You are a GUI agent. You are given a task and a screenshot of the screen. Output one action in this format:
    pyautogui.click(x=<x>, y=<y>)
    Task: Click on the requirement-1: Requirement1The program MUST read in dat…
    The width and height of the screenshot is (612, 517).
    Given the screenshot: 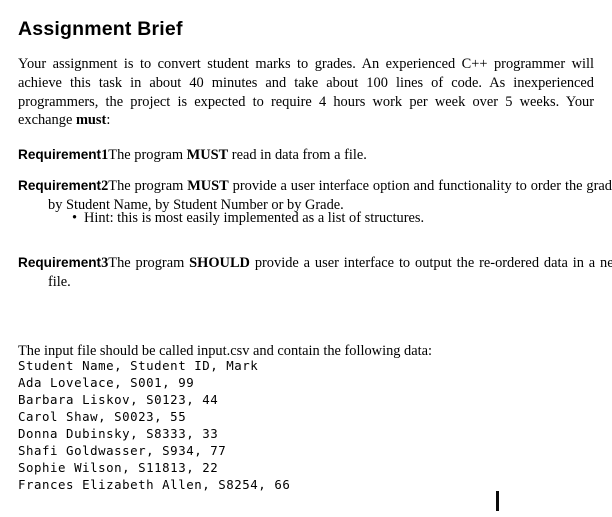 What is the action you would take?
    pyautogui.click(x=315, y=155)
    